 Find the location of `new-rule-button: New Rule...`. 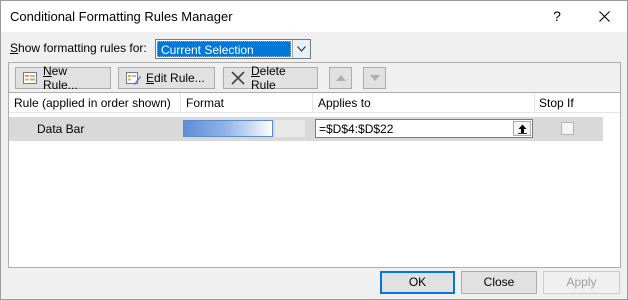

new-rule-button: New Rule... is located at coordinates (63, 78).